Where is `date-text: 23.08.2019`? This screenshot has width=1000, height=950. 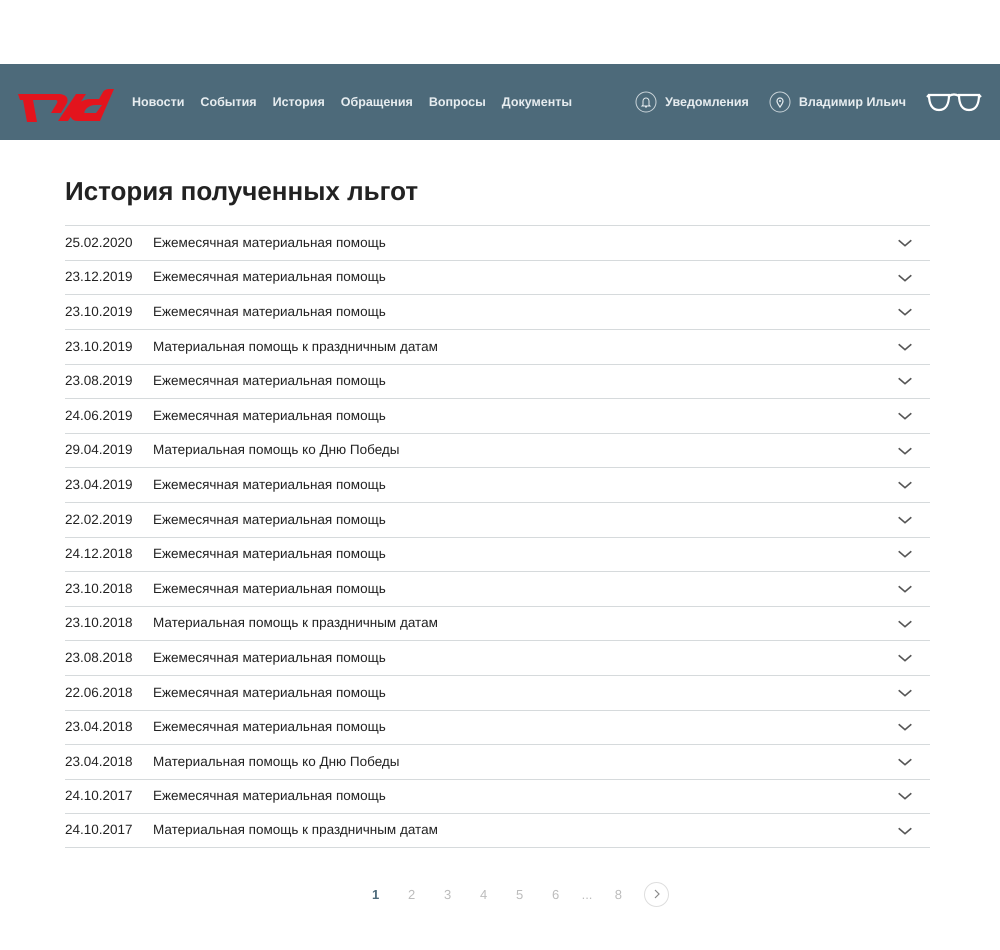
date-text: 23.08.2019 is located at coordinates (99, 381).